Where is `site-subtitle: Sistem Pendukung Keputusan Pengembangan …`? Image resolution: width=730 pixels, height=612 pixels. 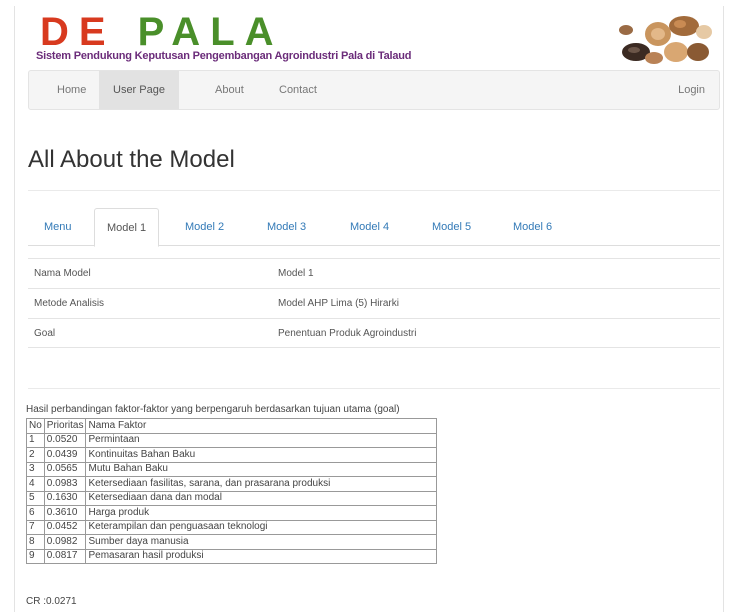
site-subtitle: Sistem Pendukung Keputusan Pengembangan … is located at coordinates (224, 56).